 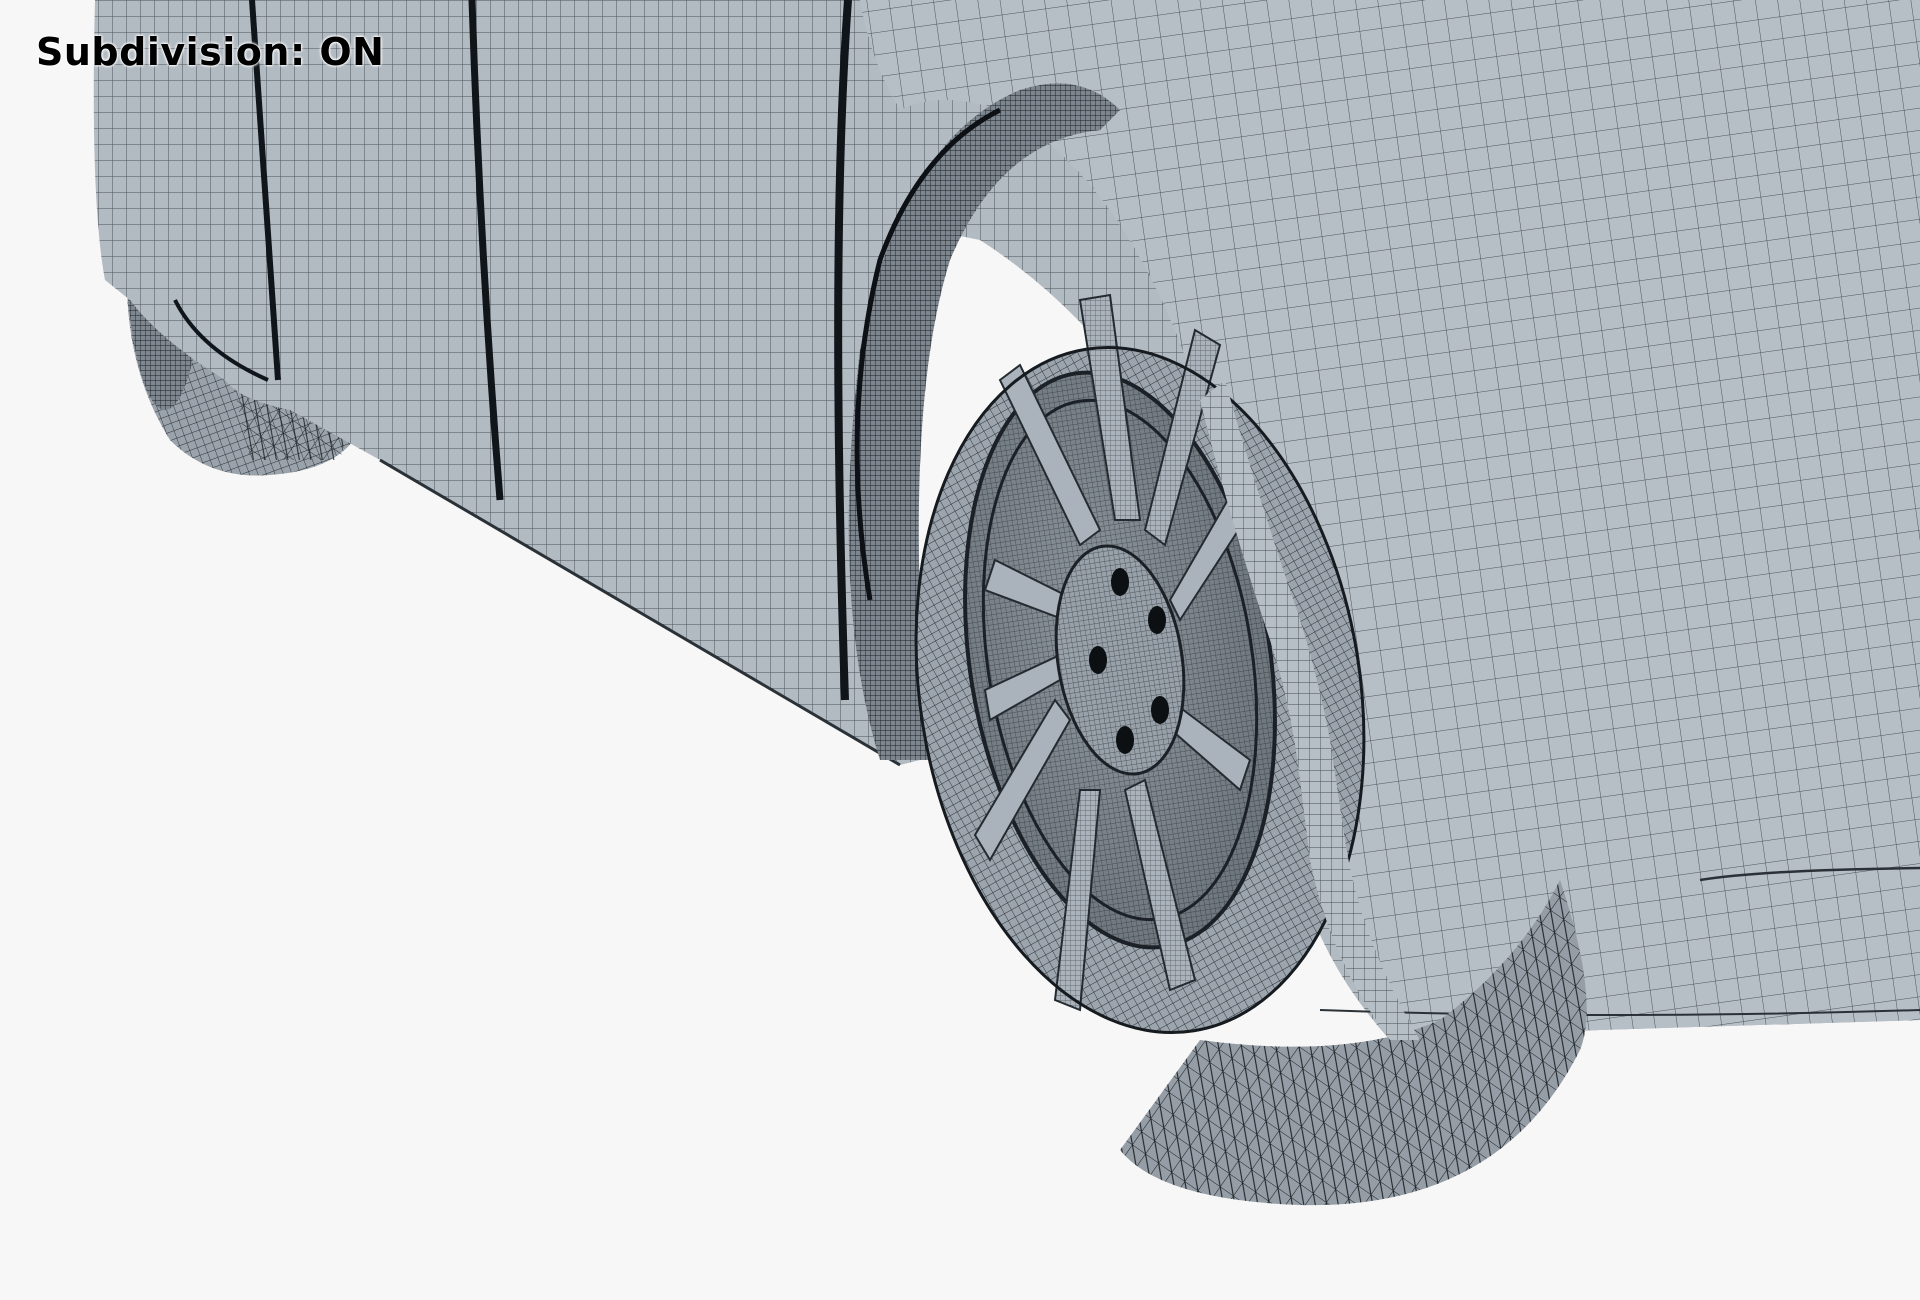 I want to click on subdivision-label: Subdivision: ON, so click(x=210, y=52).